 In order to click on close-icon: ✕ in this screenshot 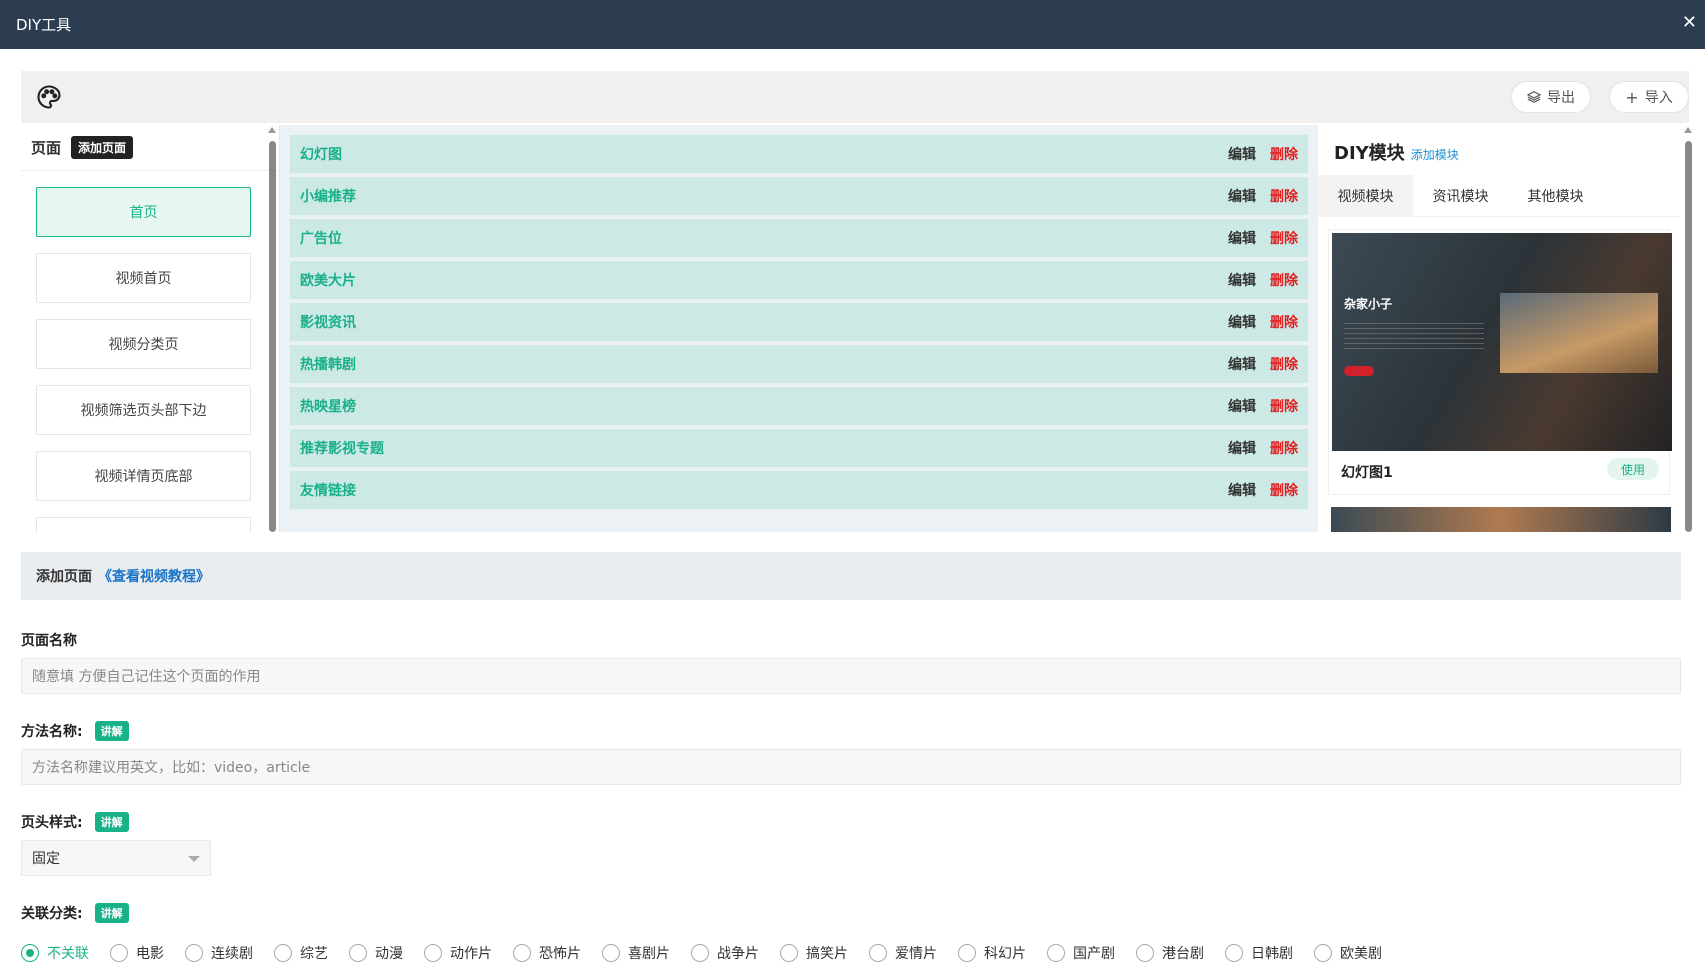, I will do `click(1689, 22)`.